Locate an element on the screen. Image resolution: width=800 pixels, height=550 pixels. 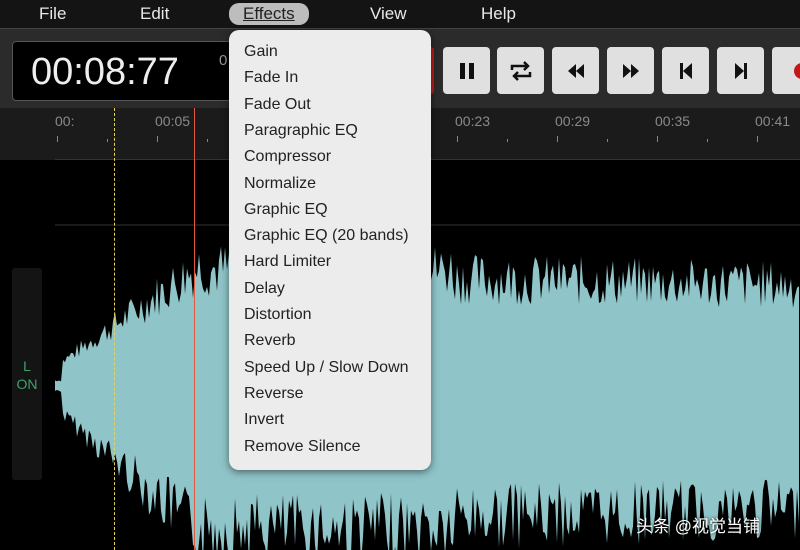
ruler-tick-label: 00:05 is located at coordinates (173, 121).